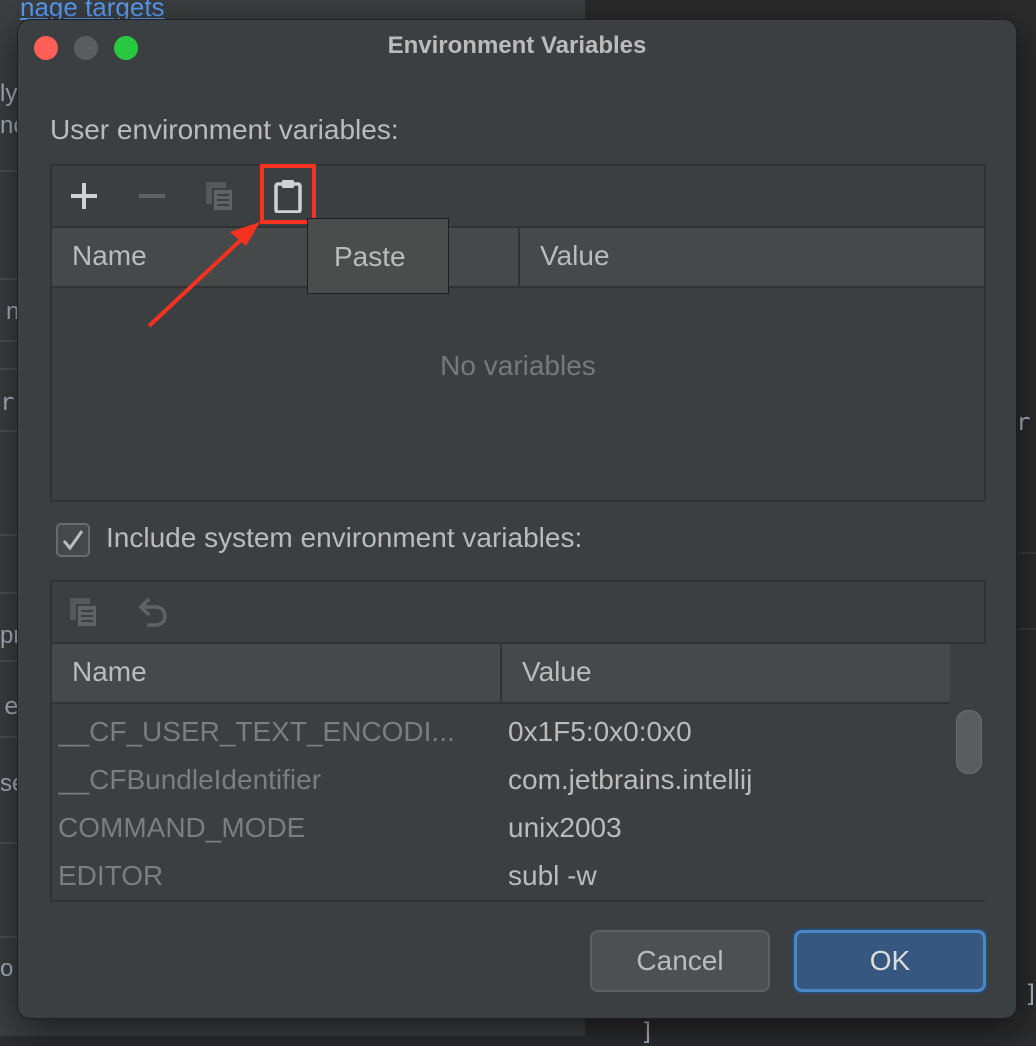  What do you see at coordinates (378, 256) in the screenshot?
I see `paste-tooltip: Paste` at bounding box center [378, 256].